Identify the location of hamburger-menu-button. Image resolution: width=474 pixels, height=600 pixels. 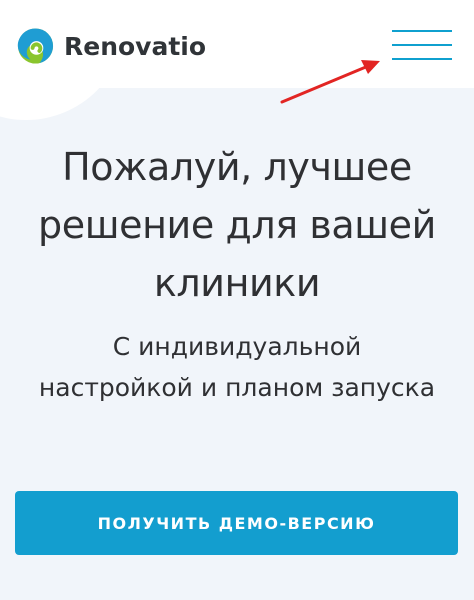
(421, 45).